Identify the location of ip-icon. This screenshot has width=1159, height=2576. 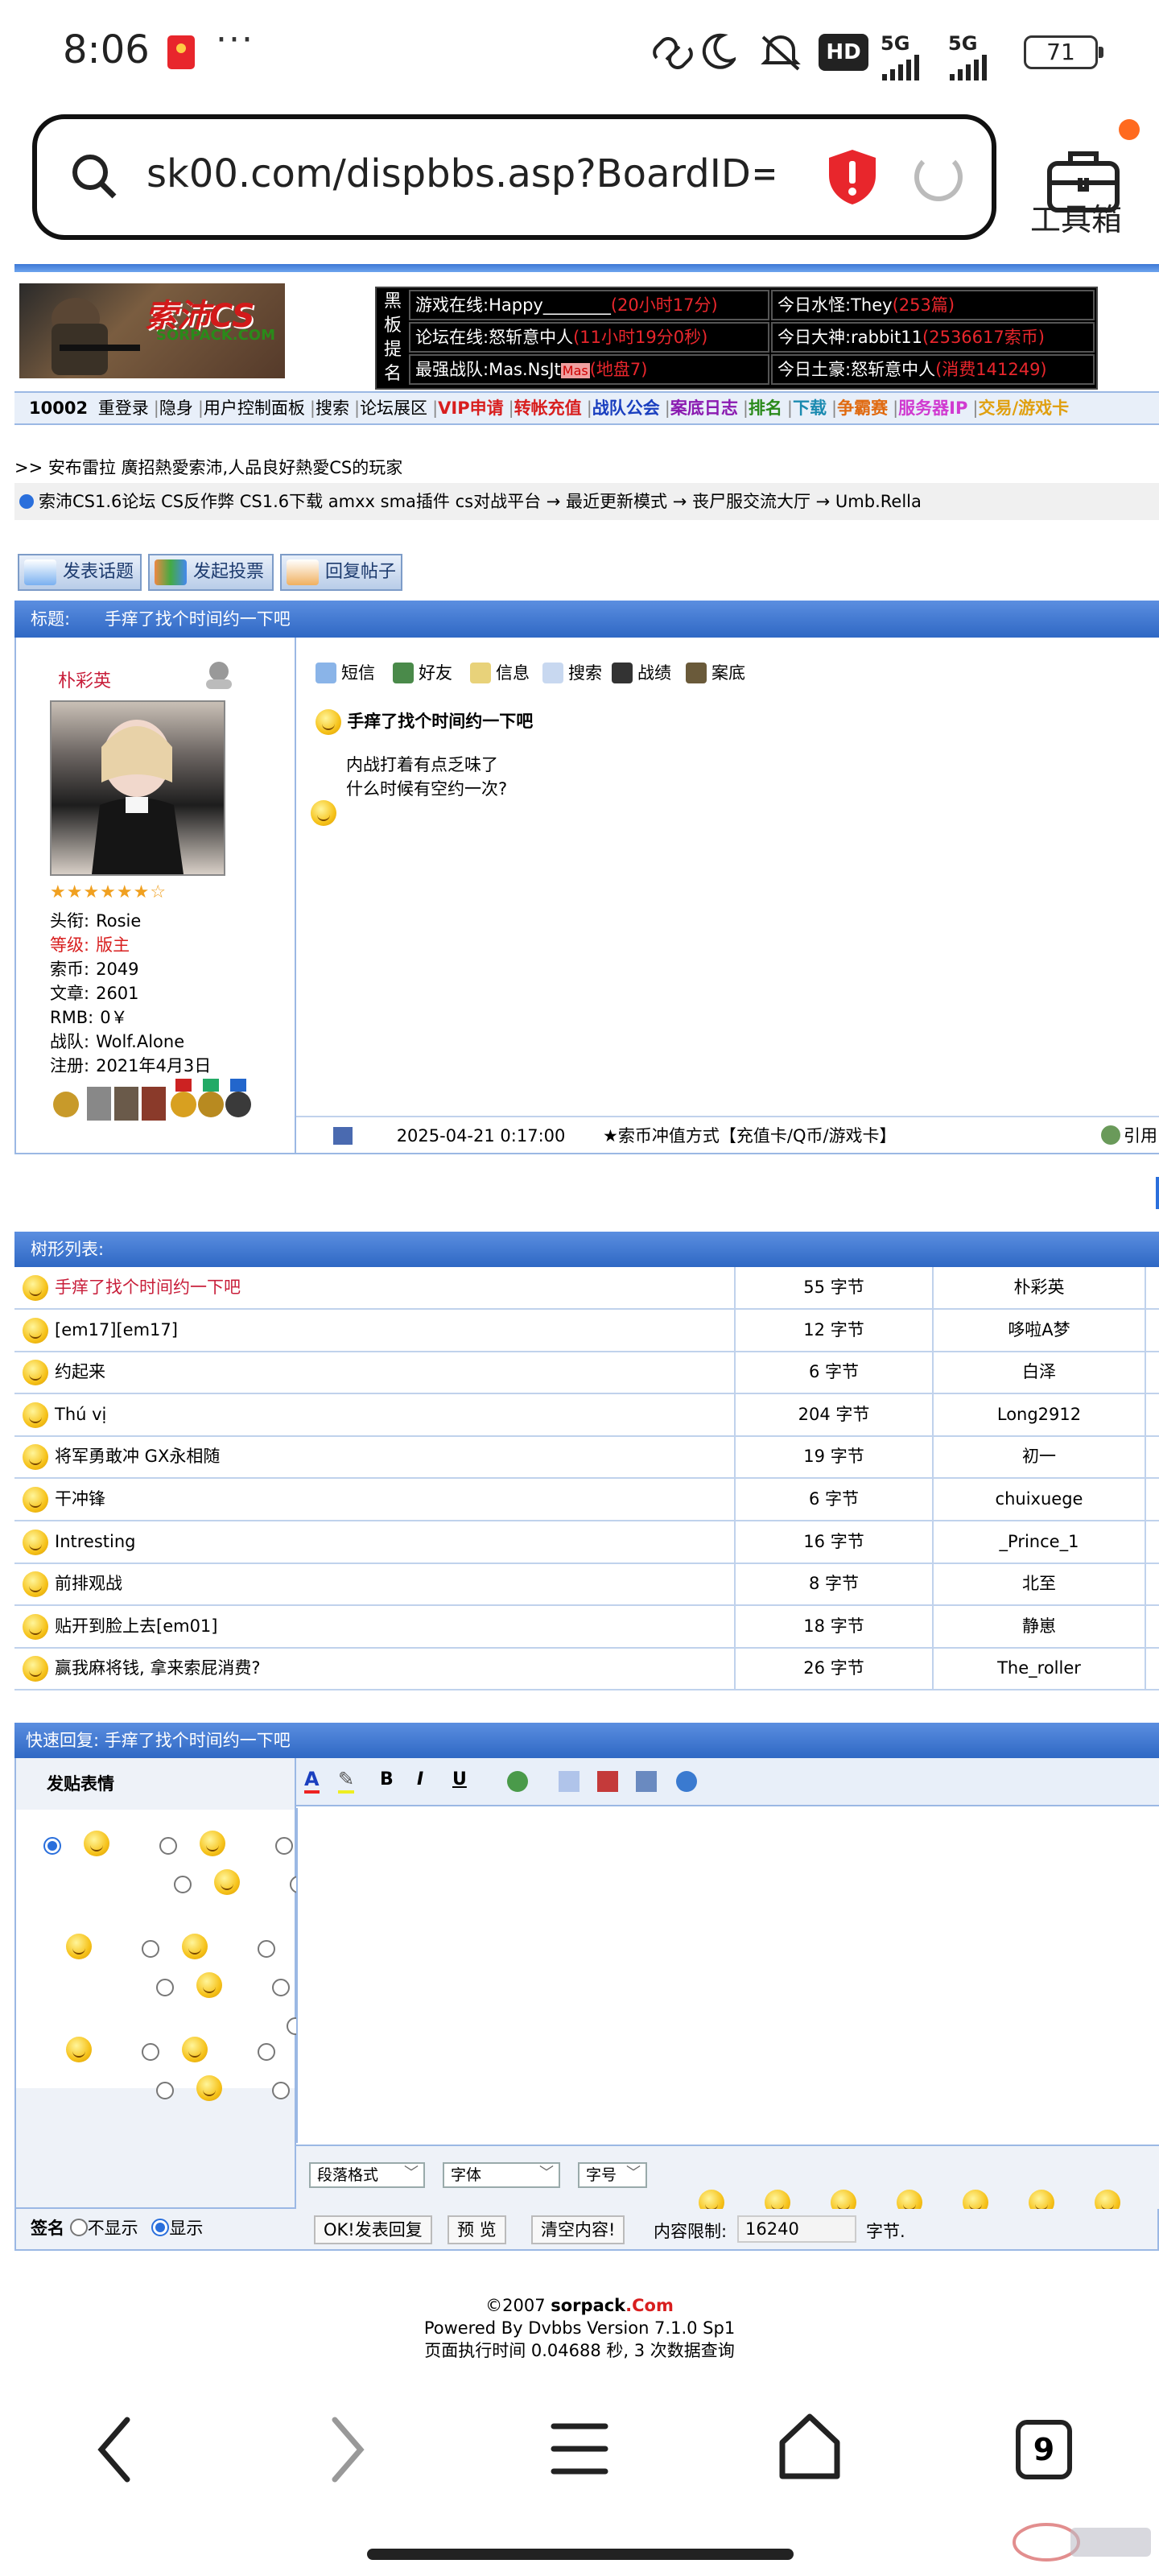
(343, 1136).